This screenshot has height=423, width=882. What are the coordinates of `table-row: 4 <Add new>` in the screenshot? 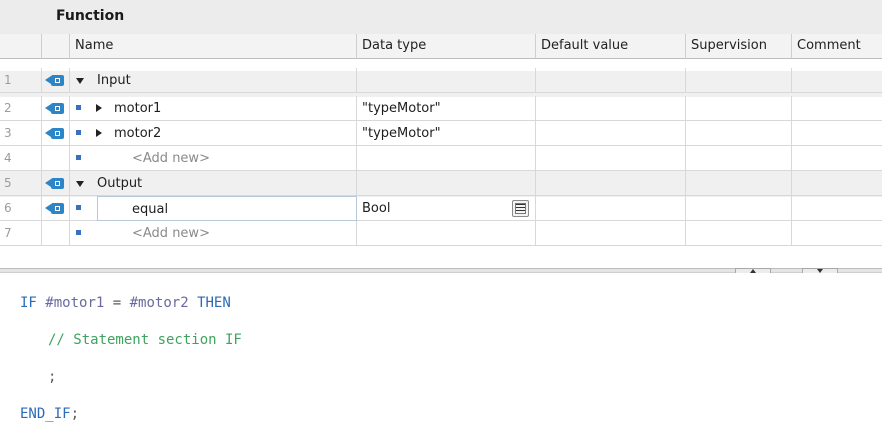 It's located at (441, 159).